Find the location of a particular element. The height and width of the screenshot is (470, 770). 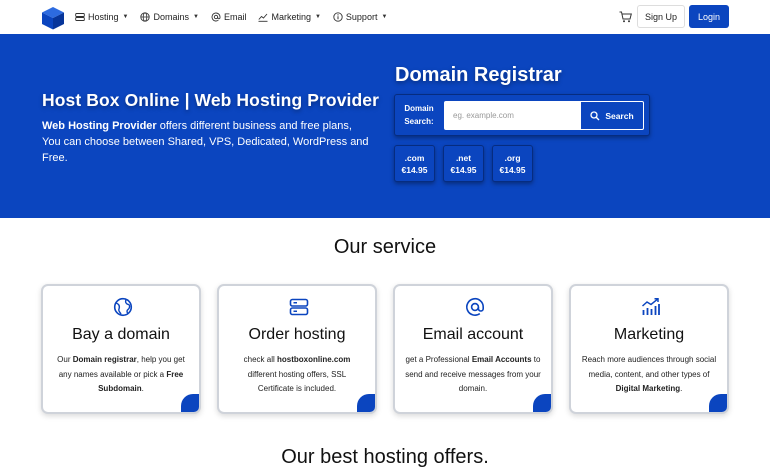

hero-title: Host Box Online | Web Hosting Provider is located at coordinates (211, 100).